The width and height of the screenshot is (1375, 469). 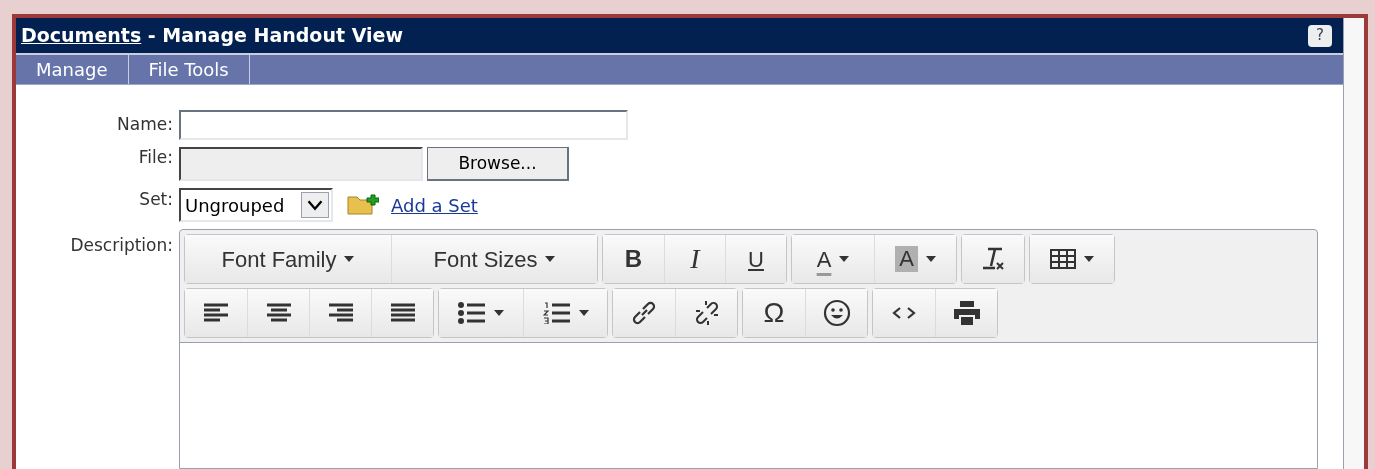 What do you see at coordinates (155, 157) in the screenshot?
I see `file-label: File:` at bounding box center [155, 157].